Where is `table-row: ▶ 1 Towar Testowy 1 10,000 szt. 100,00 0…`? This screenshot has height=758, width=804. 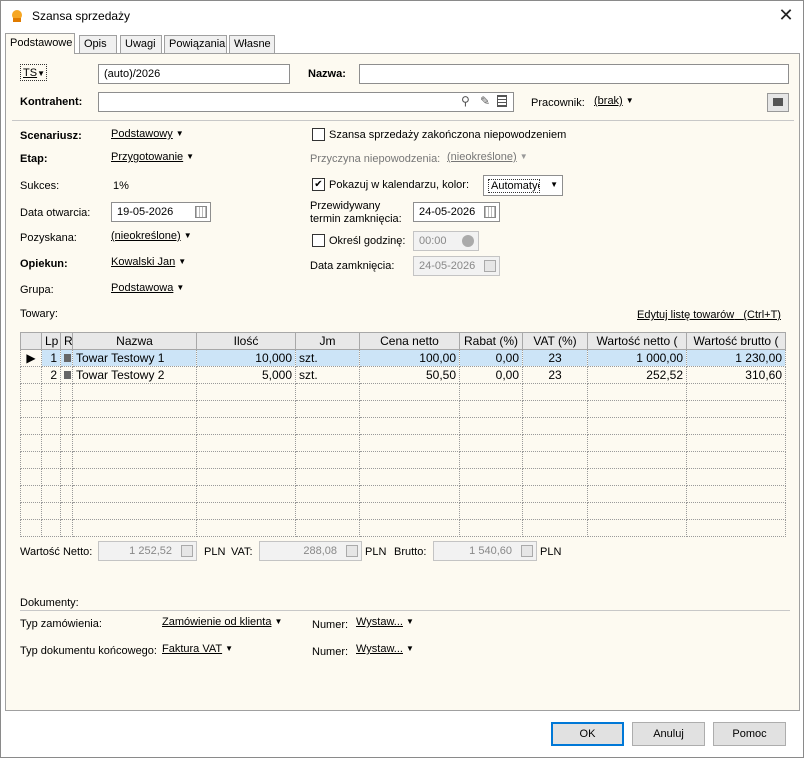 table-row: ▶ 1 Towar Testowy 1 10,000 szt. 100,00 0… is located at coordinates (403, 358).